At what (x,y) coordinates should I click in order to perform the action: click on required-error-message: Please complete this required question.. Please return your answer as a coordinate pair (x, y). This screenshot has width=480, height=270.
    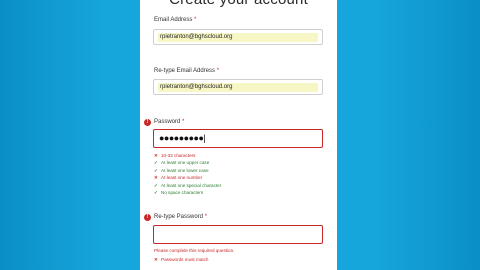
    Looking at the image, I should click on (194, 250).